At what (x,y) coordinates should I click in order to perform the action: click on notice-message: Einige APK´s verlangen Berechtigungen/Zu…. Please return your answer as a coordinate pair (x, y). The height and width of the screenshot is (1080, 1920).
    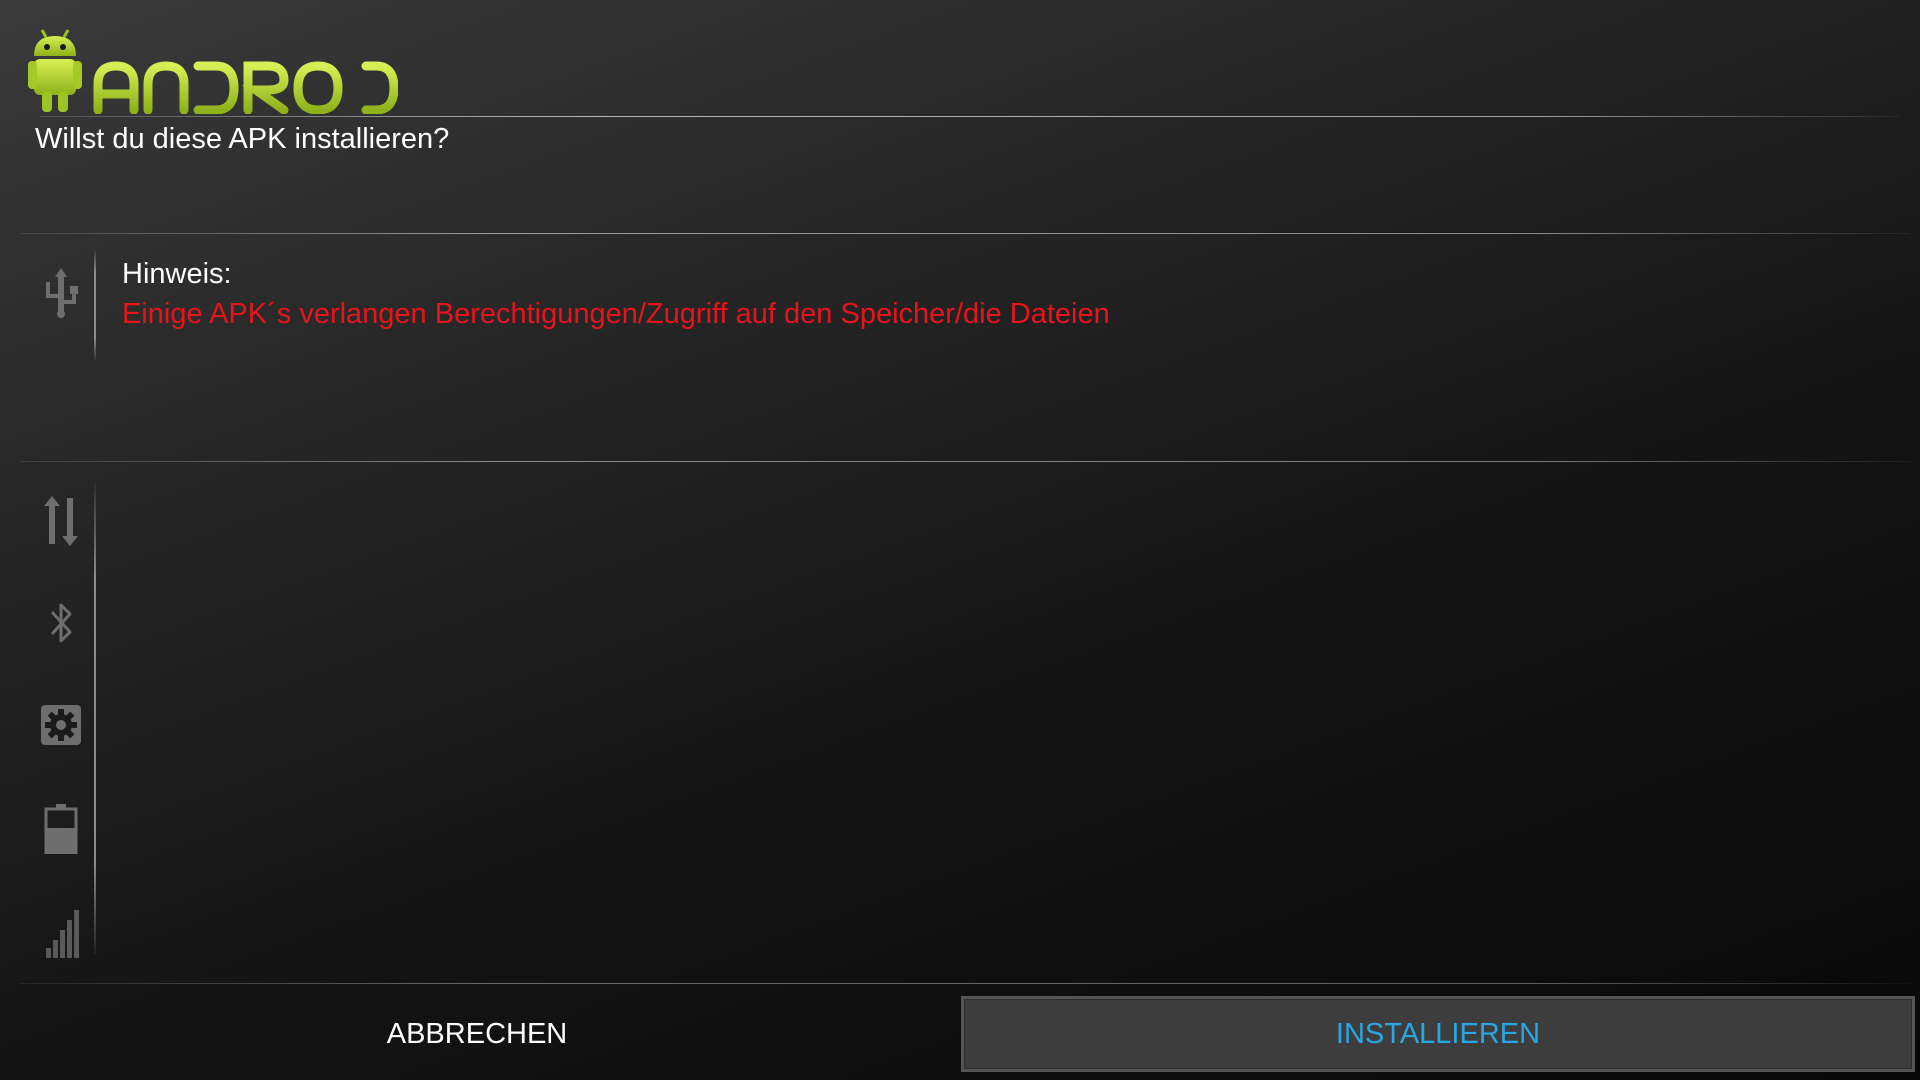
    Looking at the image, I should click on (616, 314).